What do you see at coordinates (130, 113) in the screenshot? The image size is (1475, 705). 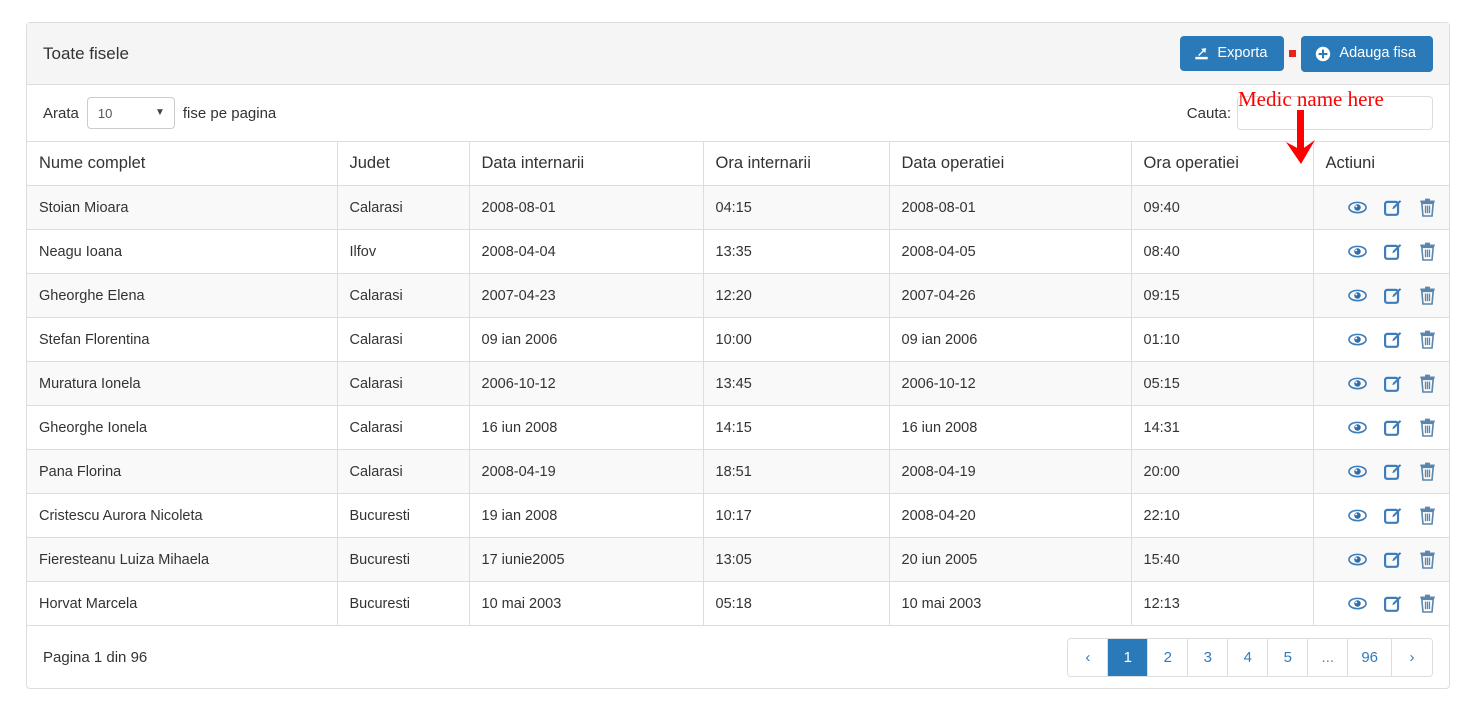 I see `page-length-select: 10 ▼` at bounding box center [130, 113].